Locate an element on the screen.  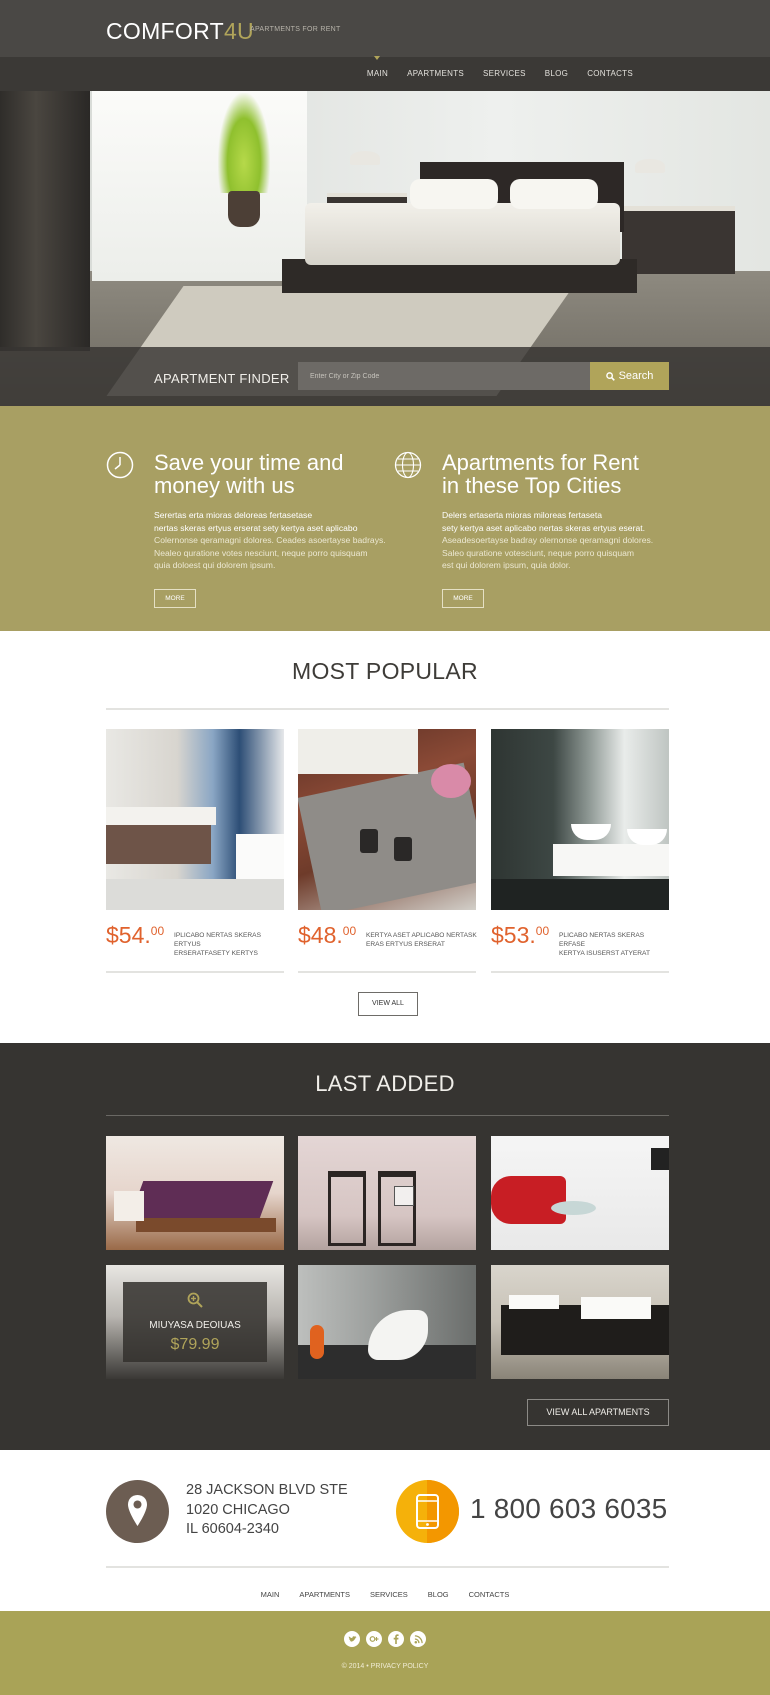
price: $48.00 is located at coordinates (327, 935).